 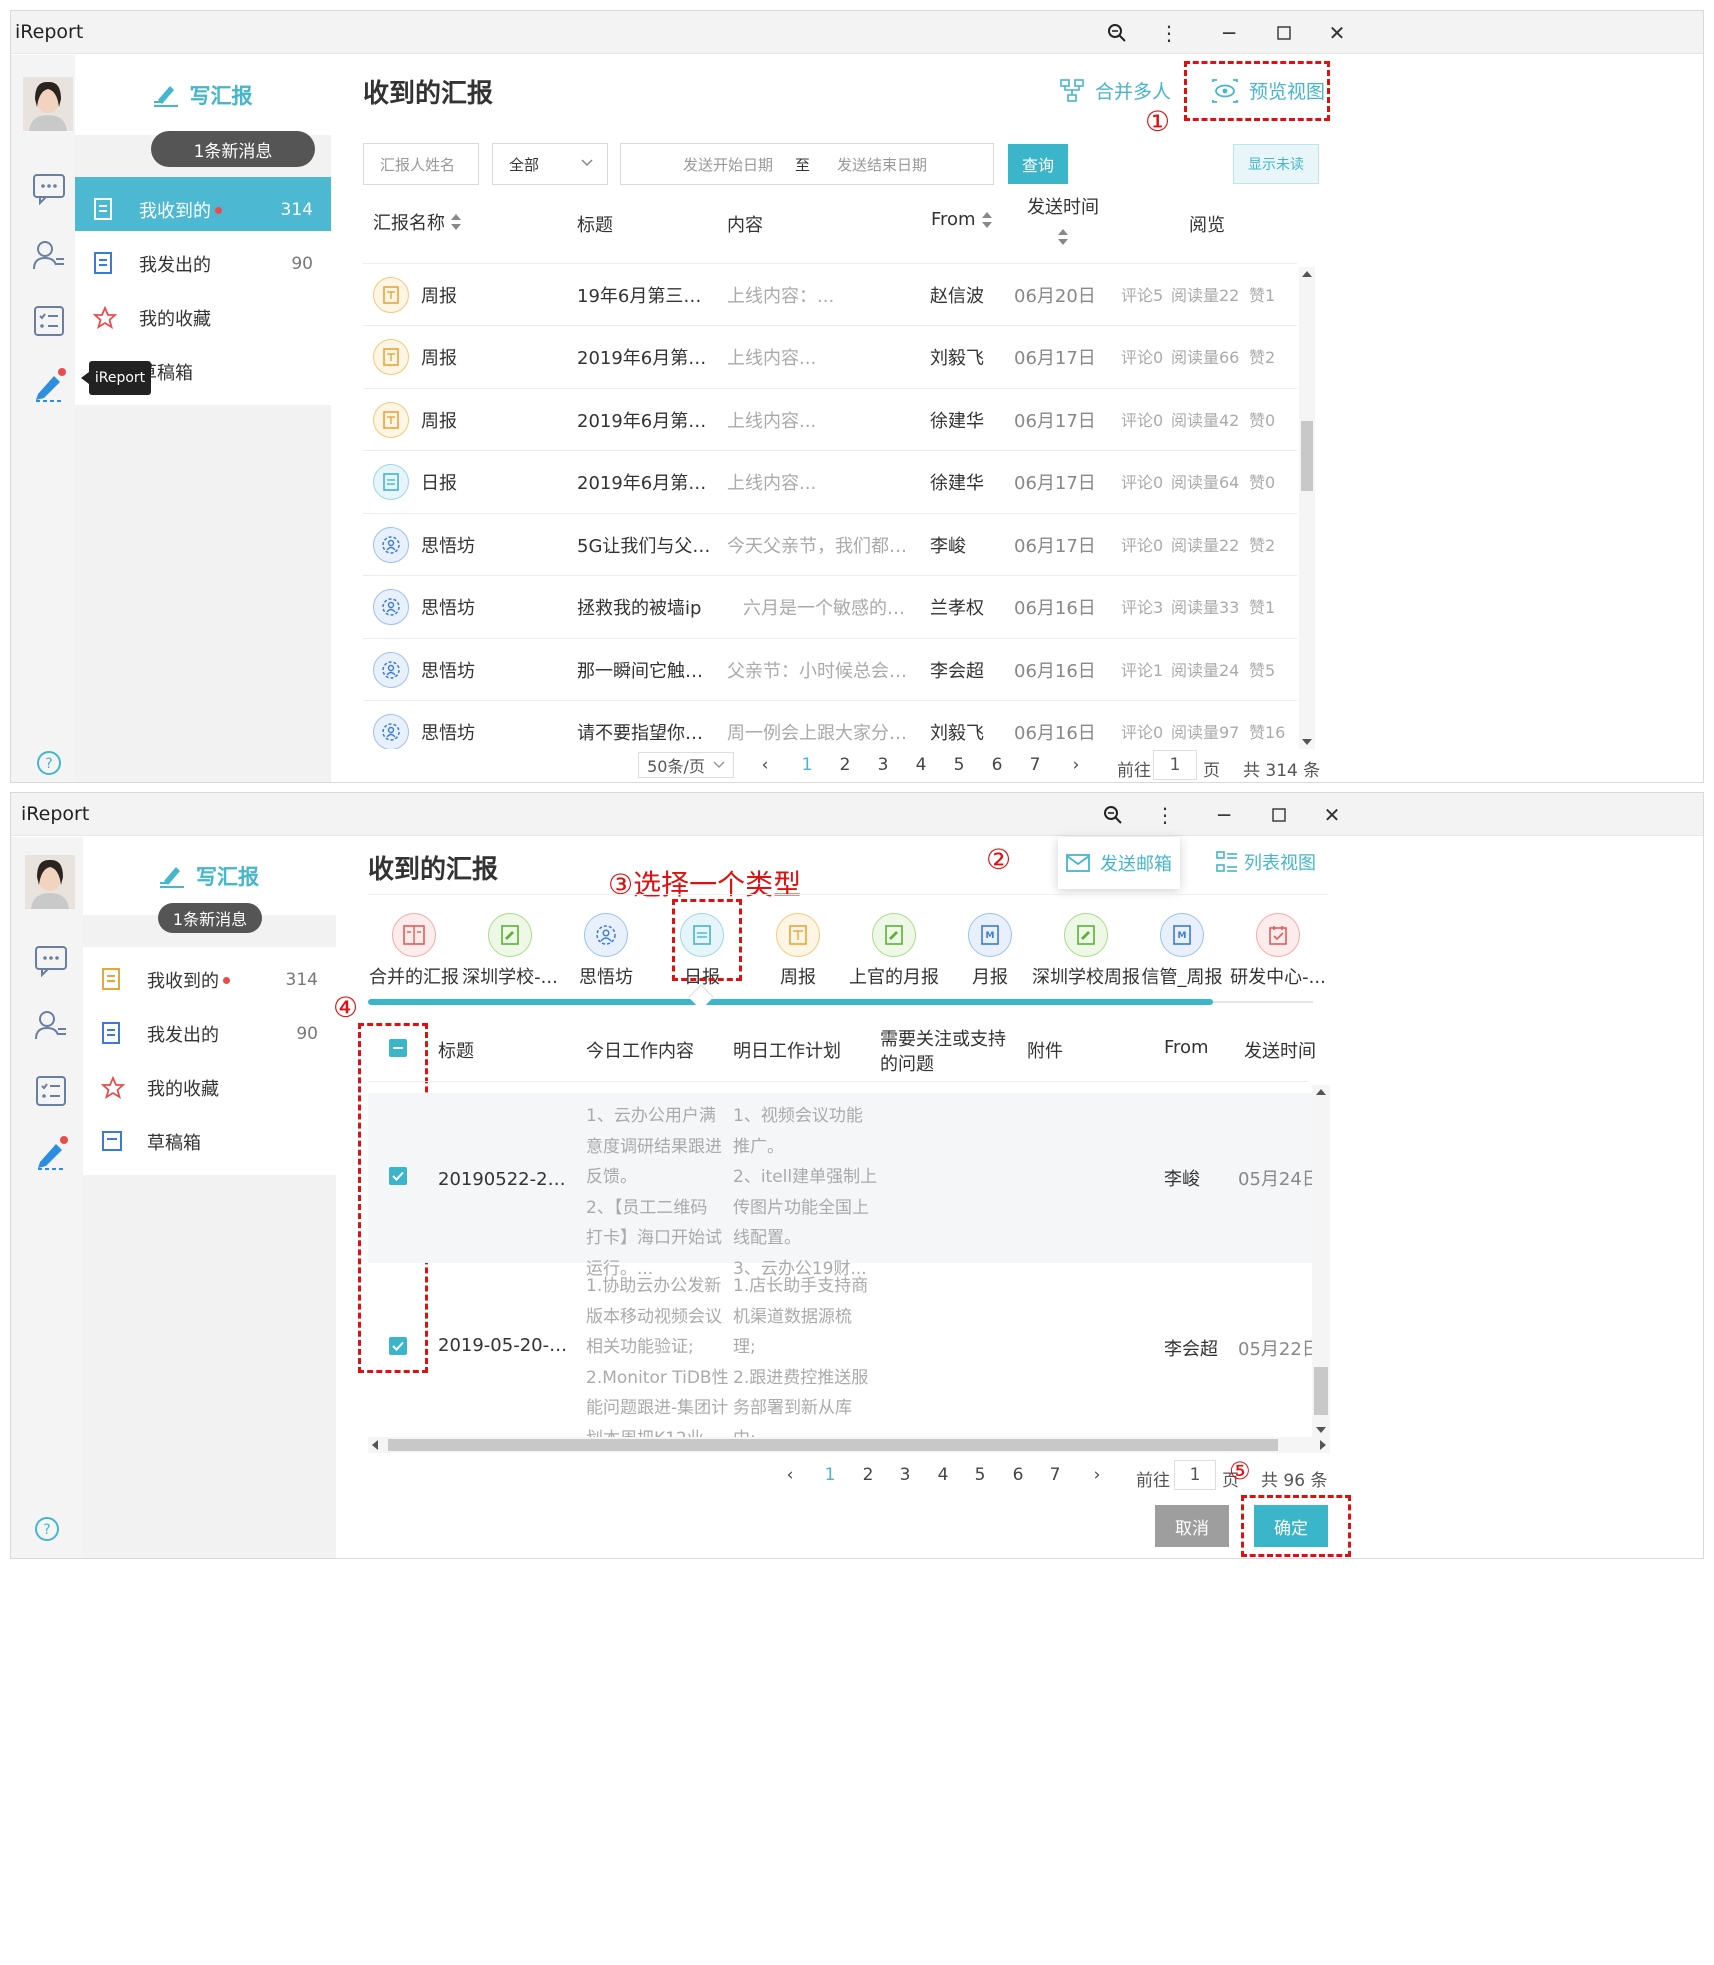 I want to click on horizontal-scrollbar, so click(x=849, y=1445).